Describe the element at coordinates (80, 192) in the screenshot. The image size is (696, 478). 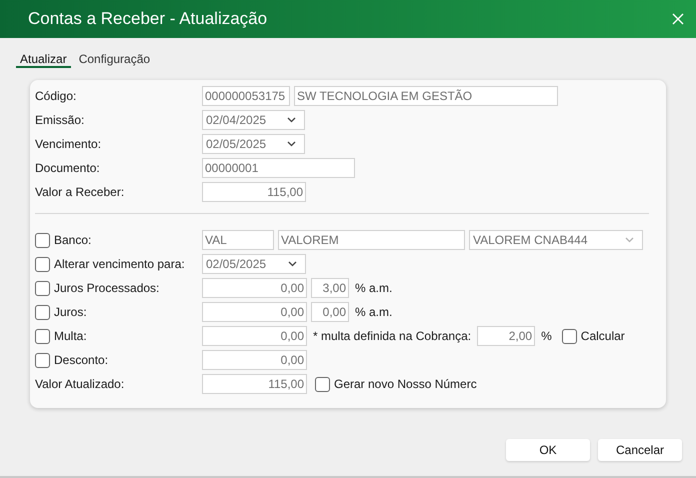
I see `field-label: Valor a Receber:` at that location.